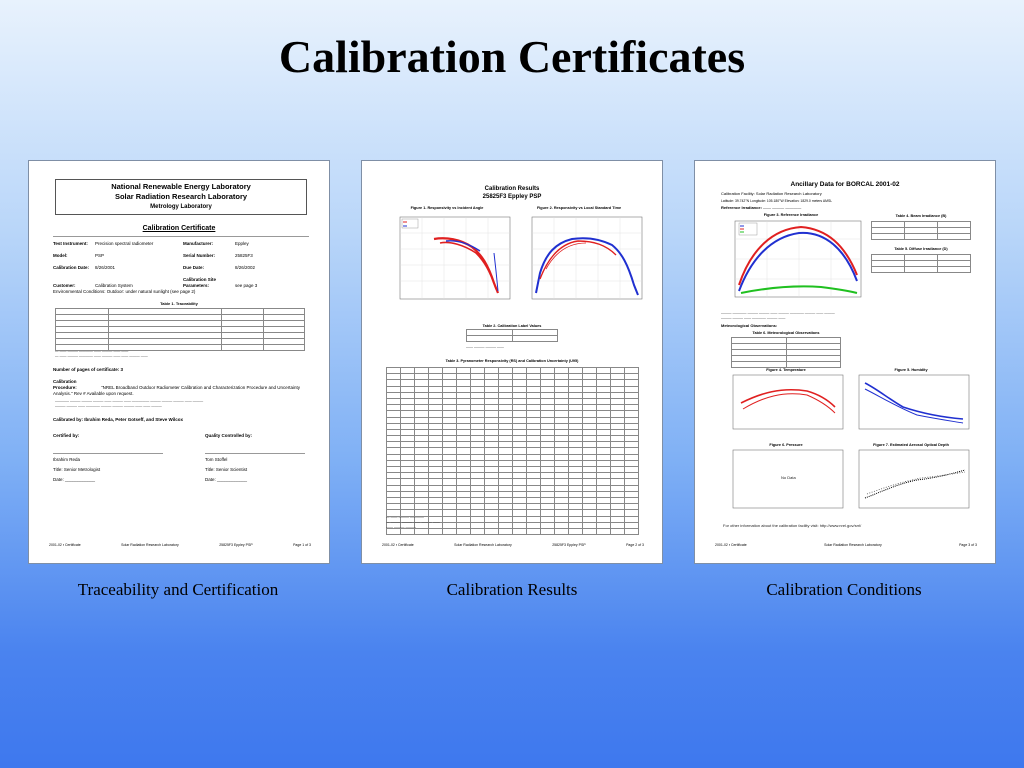 The image size is (1024, 768). I want to click on reference-irradiance-plot, so click(798, 259).